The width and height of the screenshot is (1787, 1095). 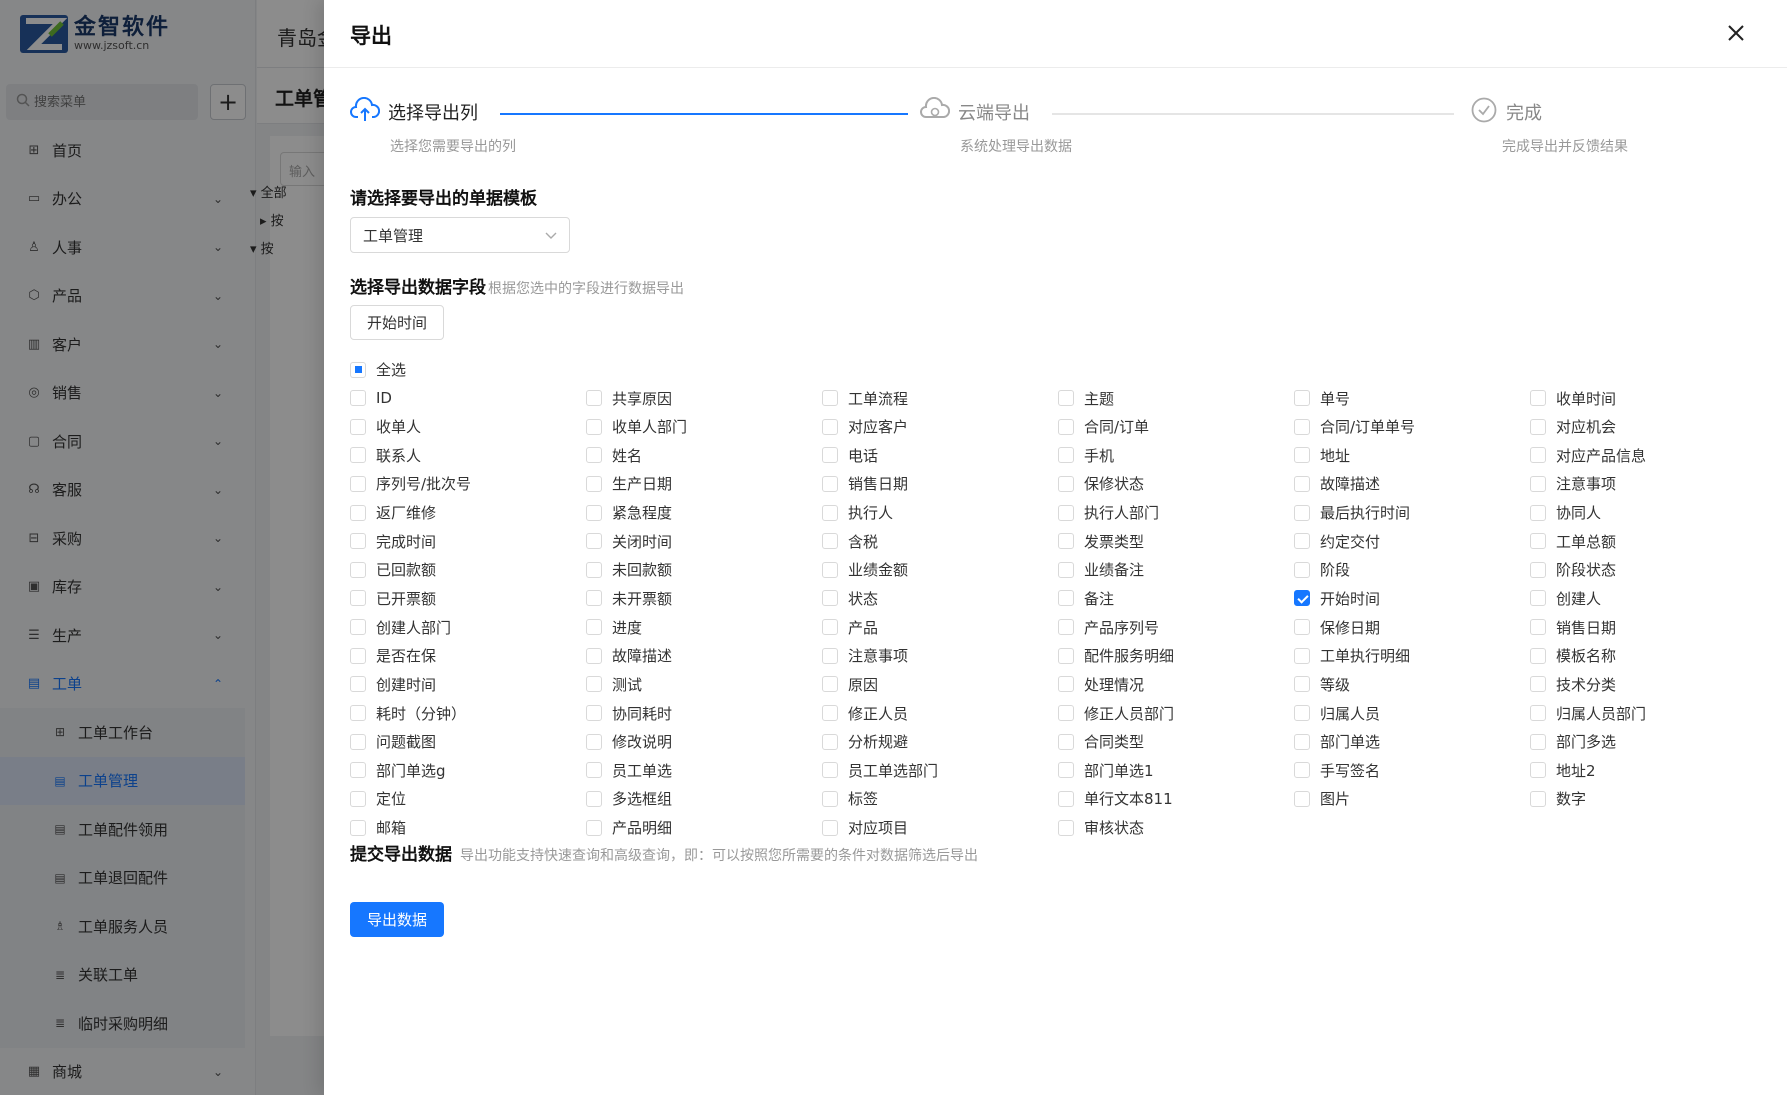 I want to click on field-checkbox-item: 业绩金额, so click(x=940, y=570).